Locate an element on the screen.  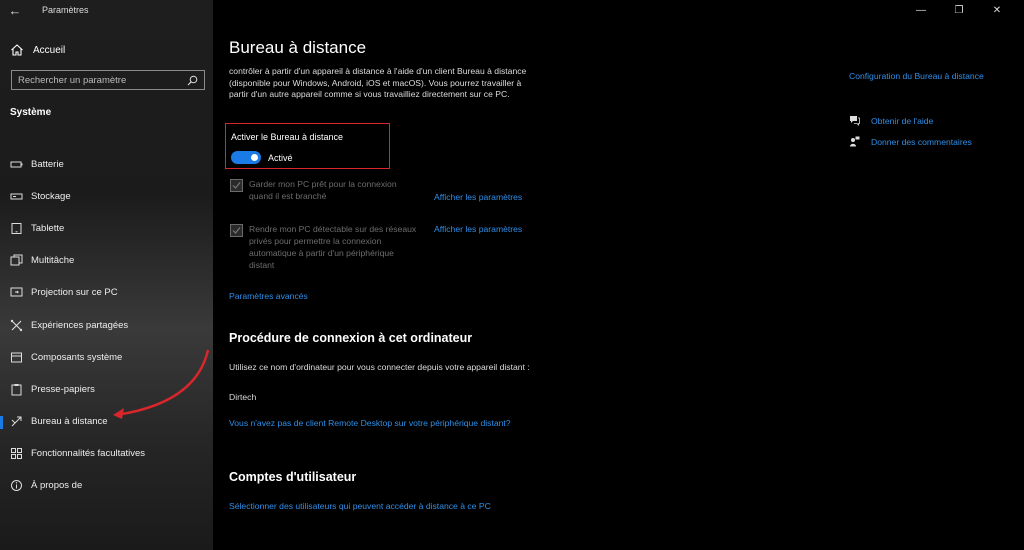
sidebar-item-a-propos-de: À propos de is located at coordinates (106, 486).